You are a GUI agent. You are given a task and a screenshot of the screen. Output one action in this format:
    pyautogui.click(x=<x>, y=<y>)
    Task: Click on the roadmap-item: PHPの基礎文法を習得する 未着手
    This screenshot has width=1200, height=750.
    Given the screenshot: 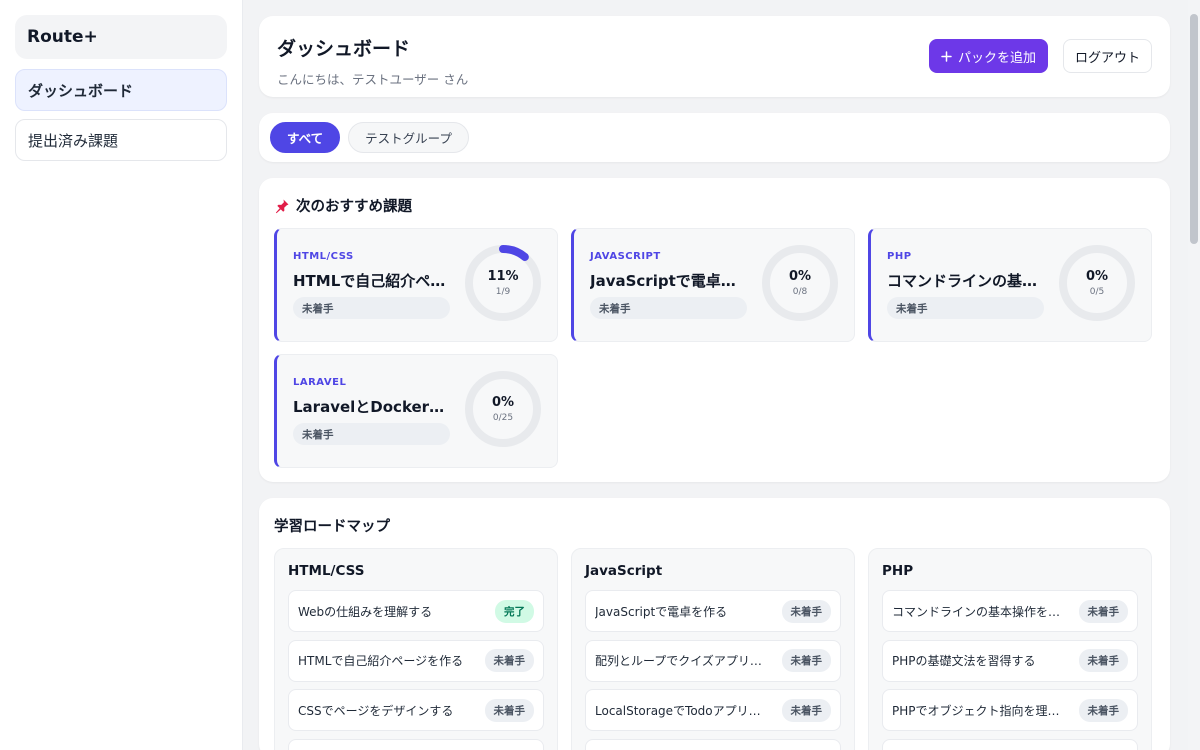 What is the action you would take?
    pyautogui.click(x=1010, y=660)
    